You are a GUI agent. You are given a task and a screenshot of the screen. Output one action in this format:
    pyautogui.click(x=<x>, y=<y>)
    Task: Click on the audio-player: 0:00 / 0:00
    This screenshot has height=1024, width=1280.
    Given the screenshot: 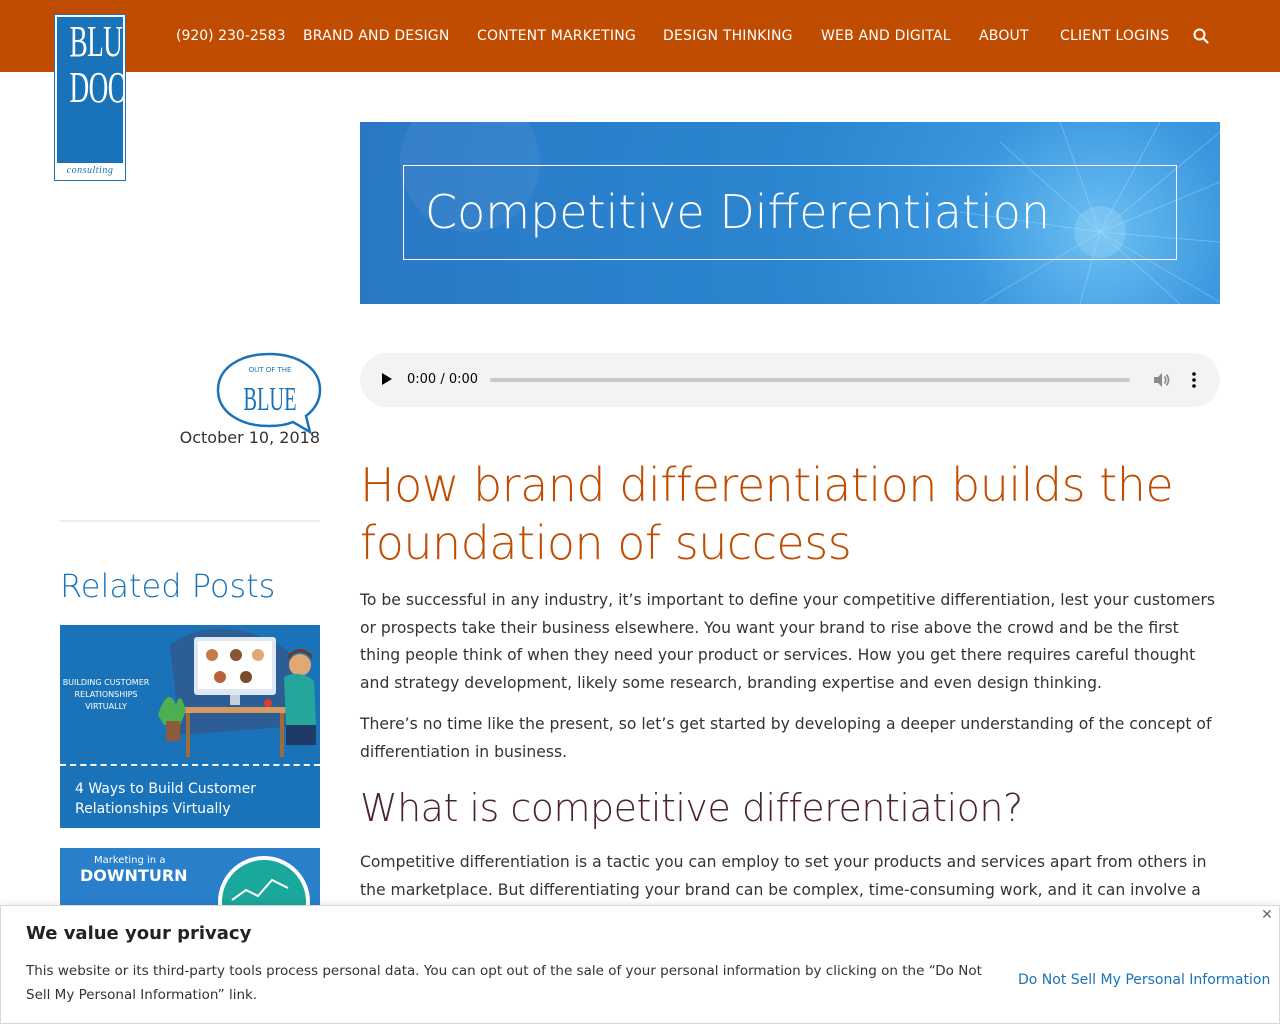 What is the action you would take?
    pyautogui.click(x=790, y=380)
    